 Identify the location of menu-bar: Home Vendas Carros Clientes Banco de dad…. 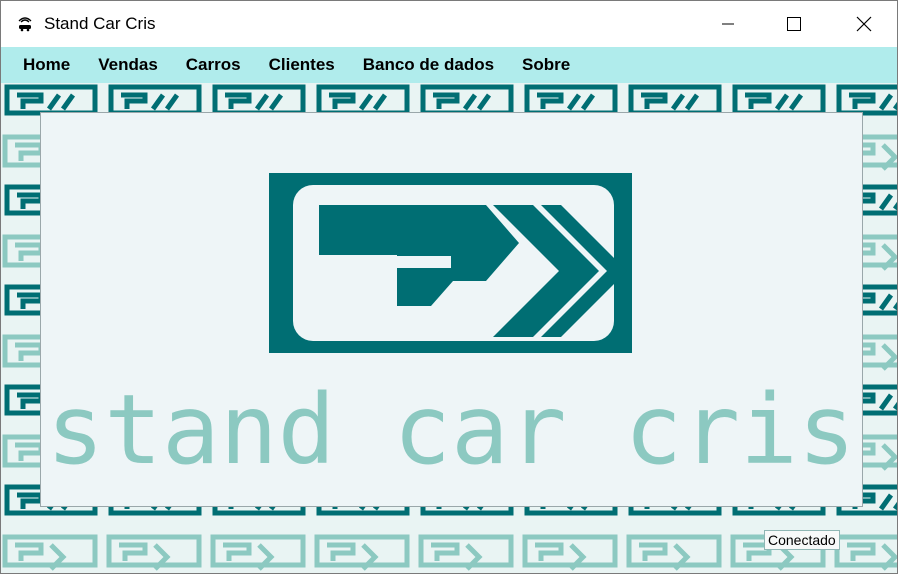
(449, 65).